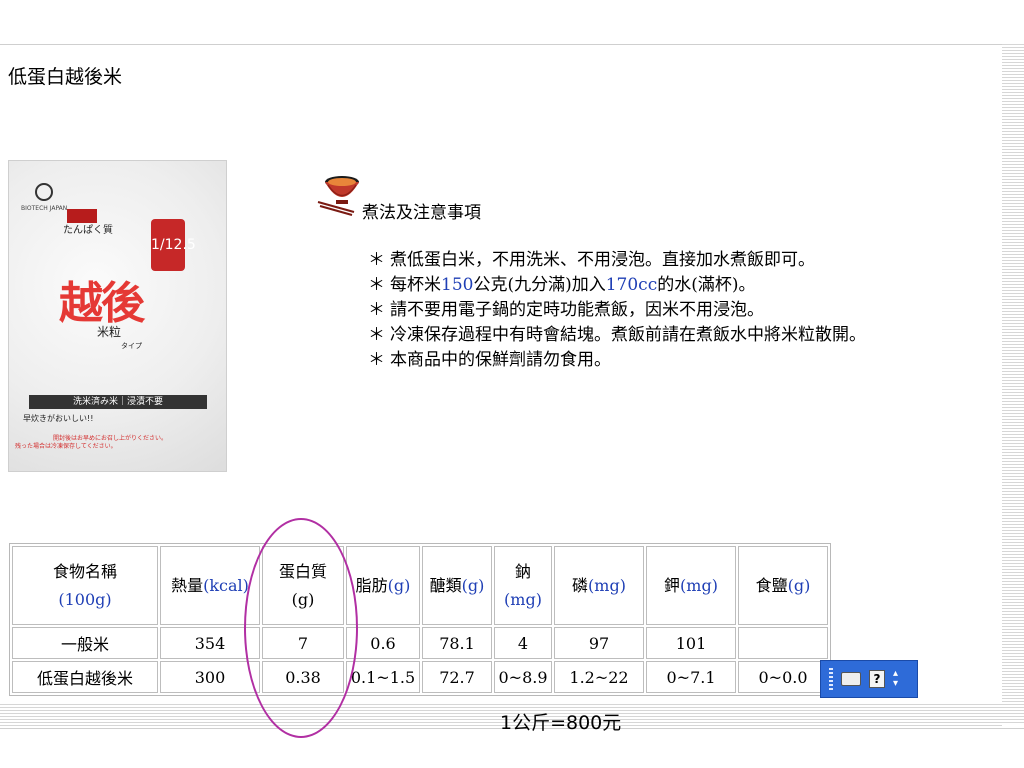 The image size is (1024, 768). I want to click on package-note: 残った場合は冷凍保存してください。, so click(66, 446).